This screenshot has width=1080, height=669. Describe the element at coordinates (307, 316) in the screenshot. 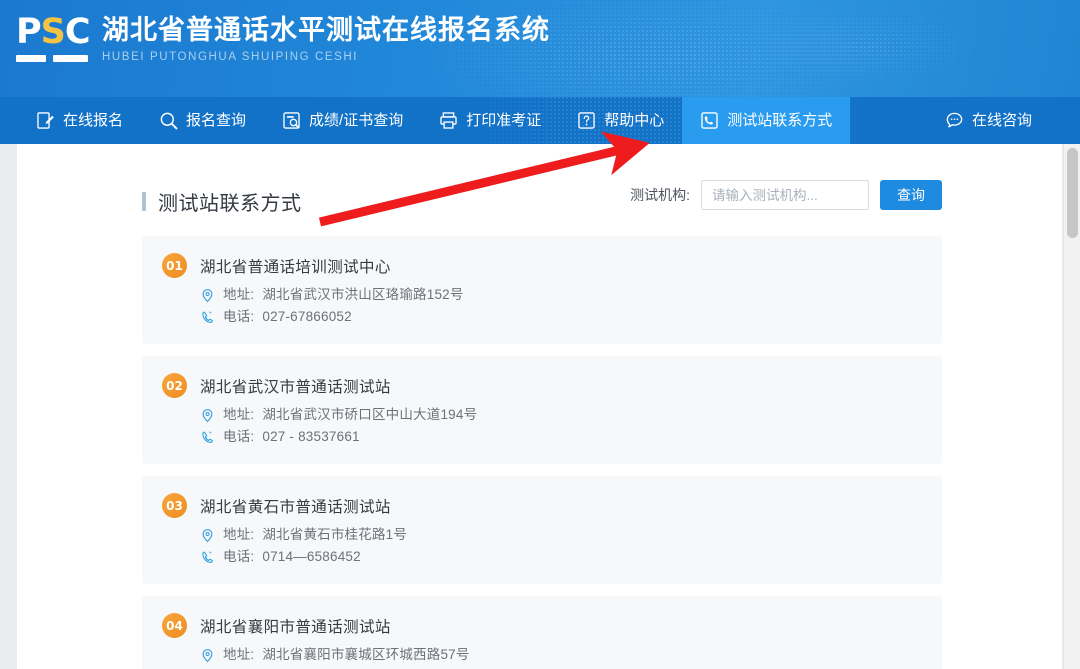

I see `phone-value: 027-67866052` at that location.